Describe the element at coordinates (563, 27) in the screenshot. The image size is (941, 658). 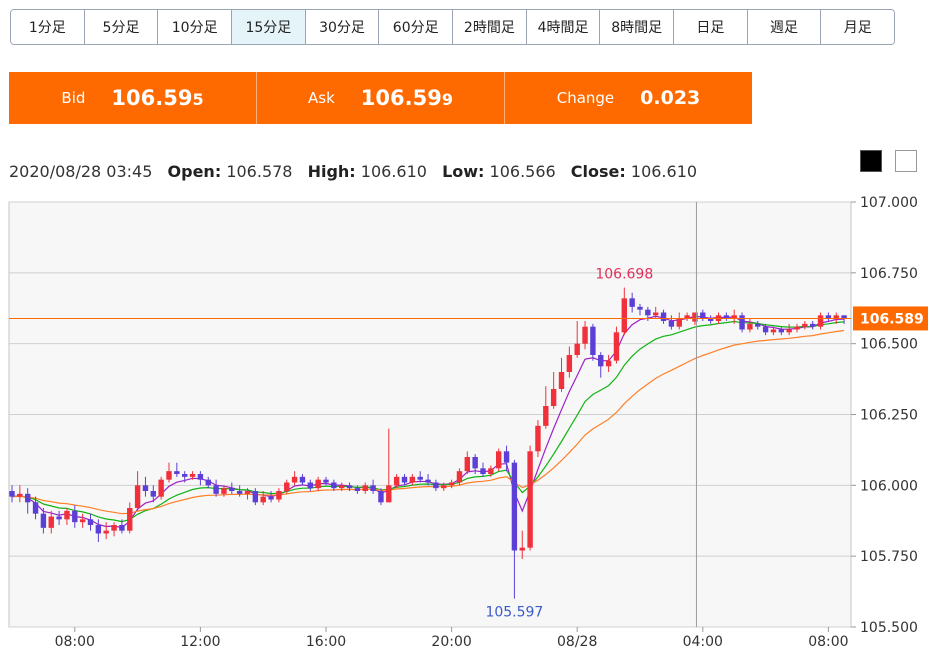
I see `tab-timeframe-7: 4時間足` at that location.